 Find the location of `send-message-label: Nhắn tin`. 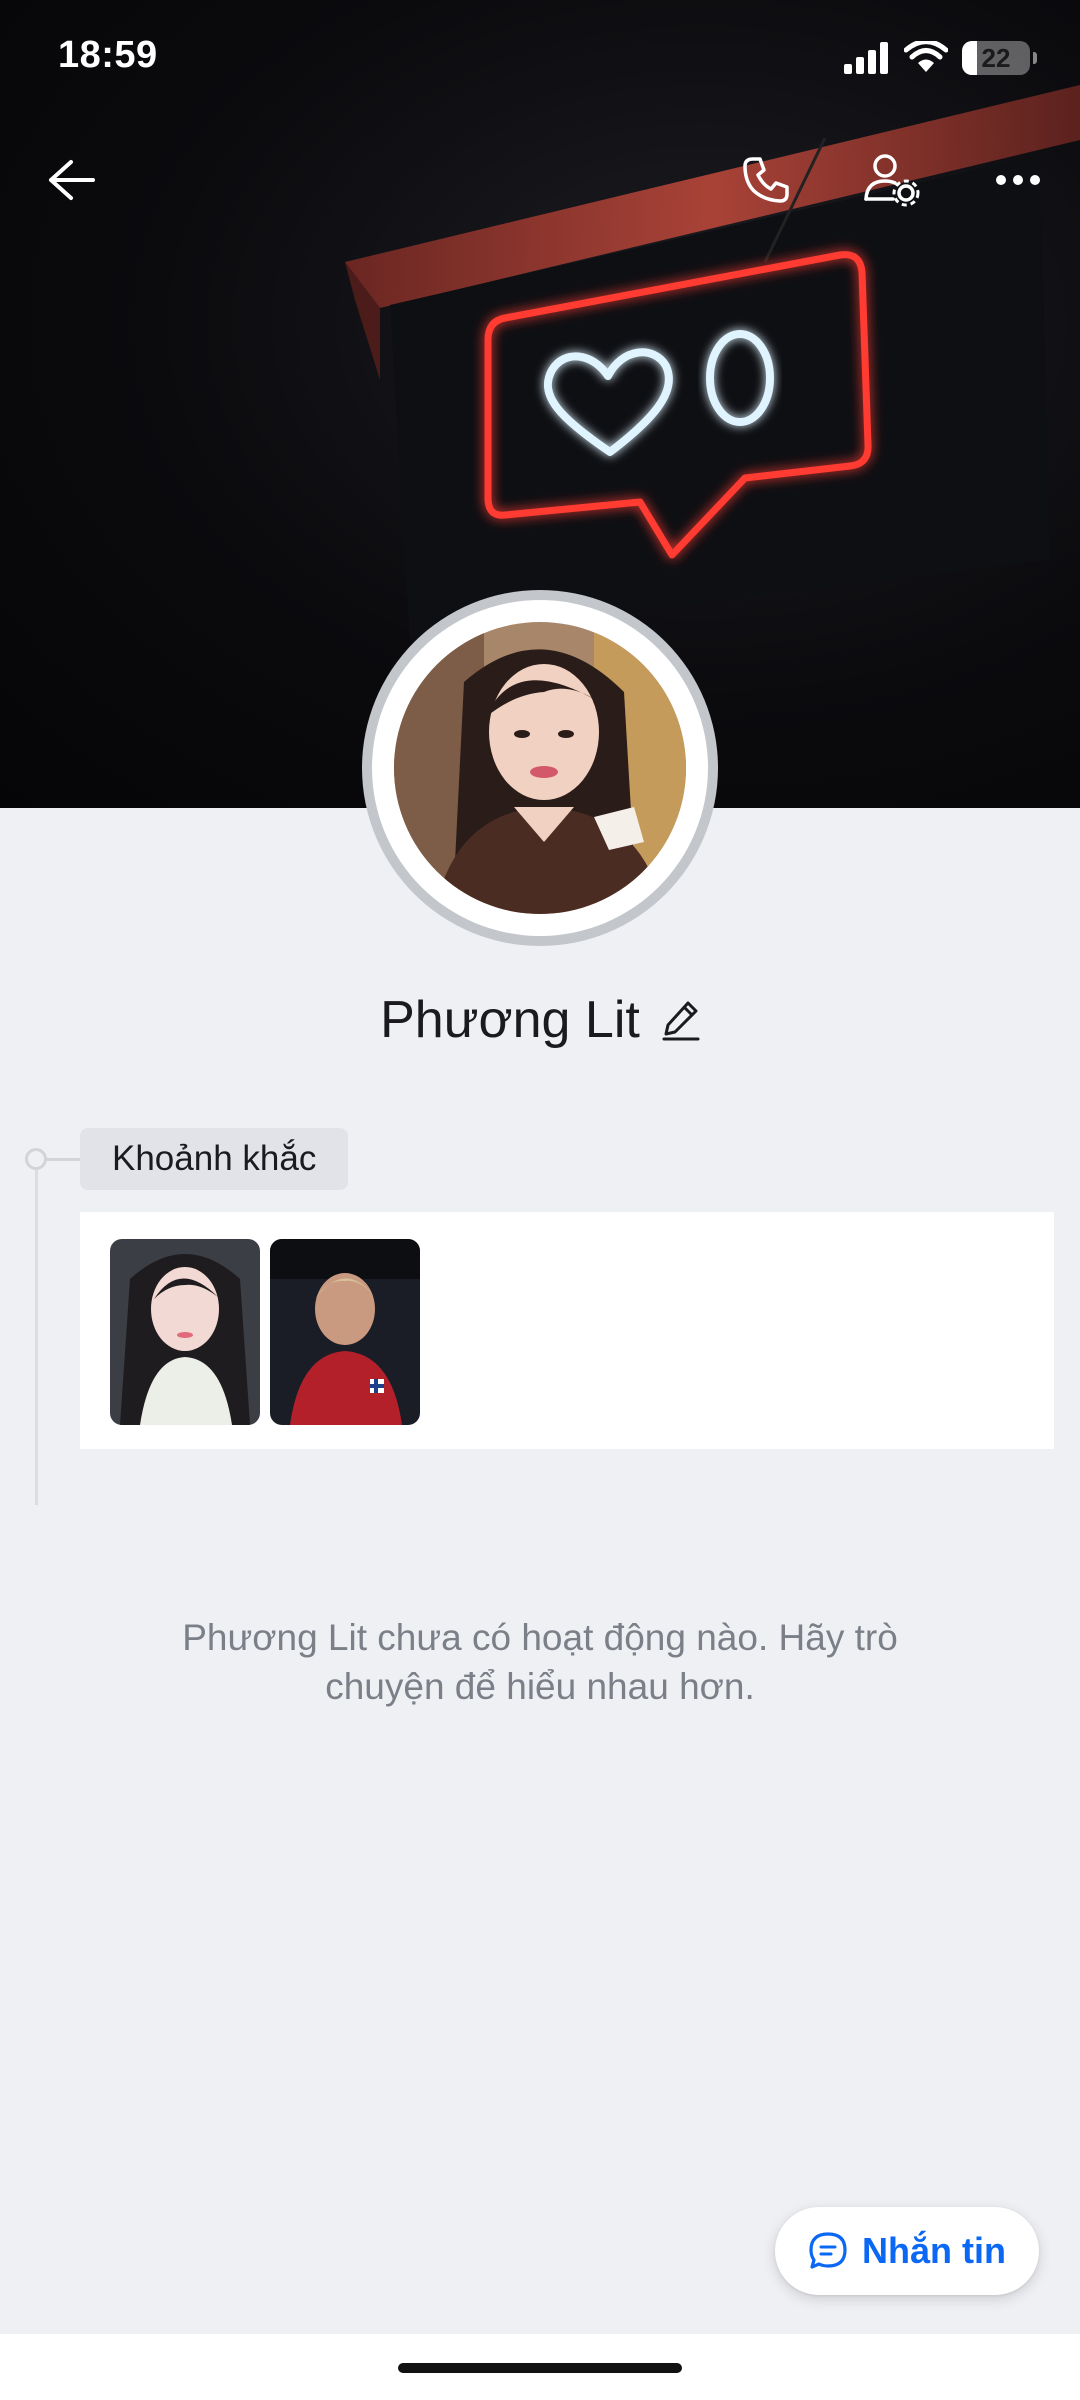

send-message-label: Nhắn tin is located at coordinates (934, 2250).